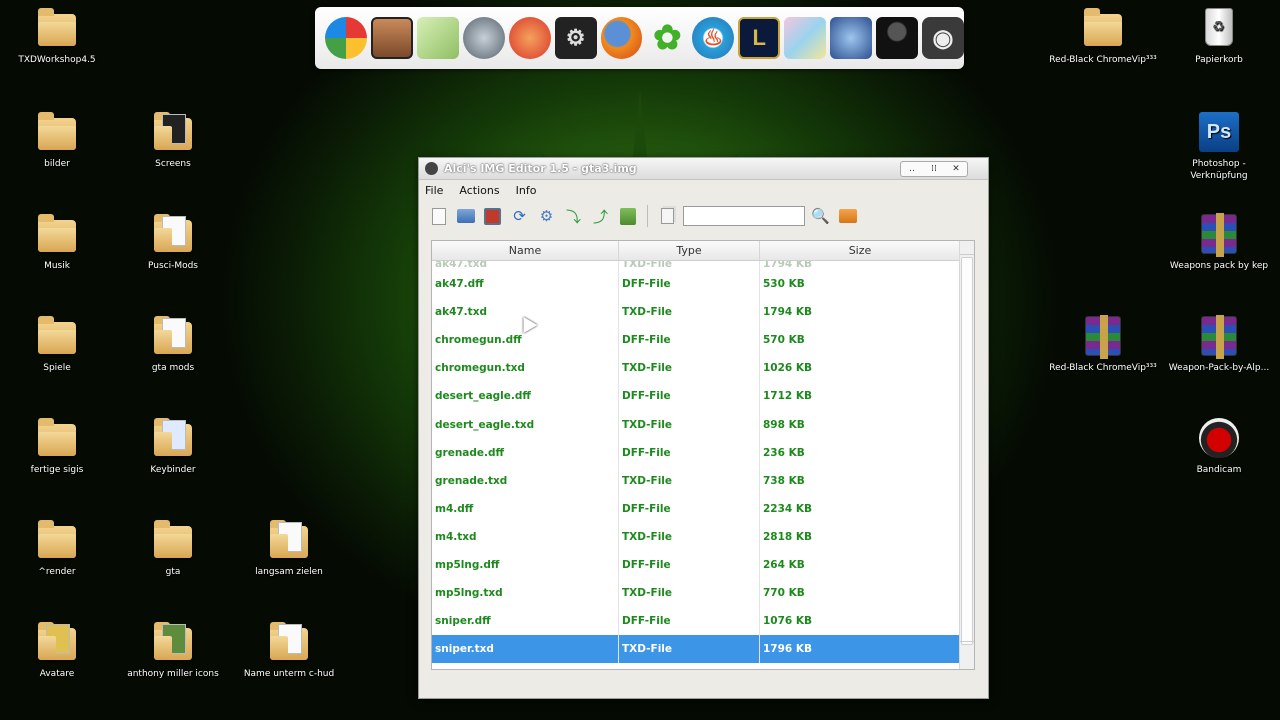 This screenshot has width=1280, height=720. What do you see at coordinates (713, 38) in the screenshot?
I see `nero-icon: ♨` at bounding box center [713, 38].